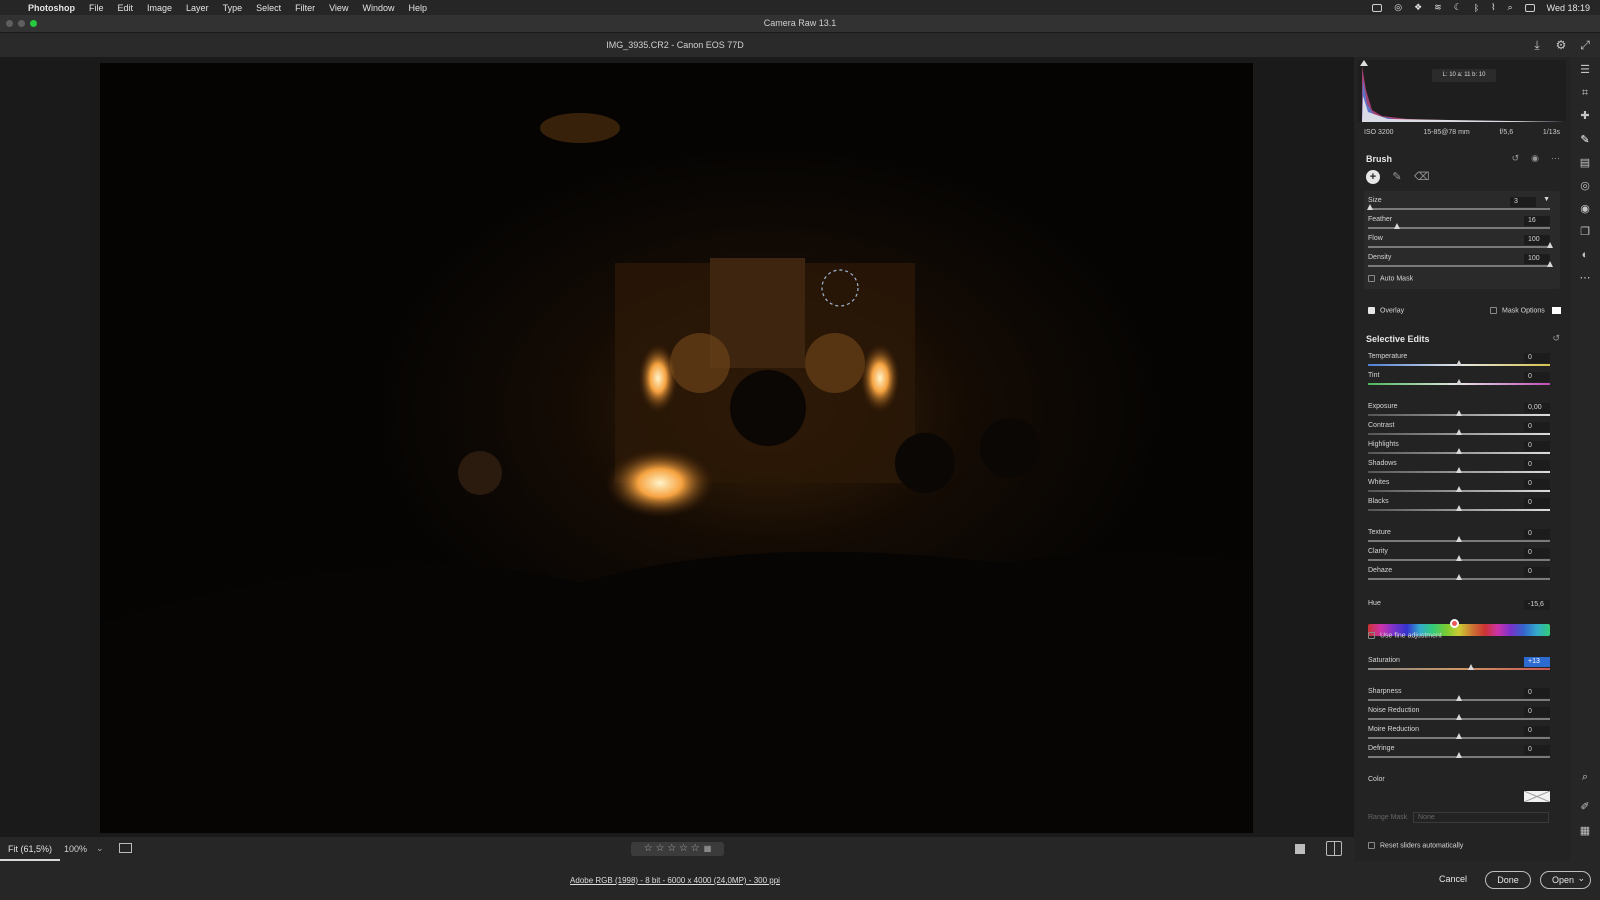  What do you see at coordinates (1371, 635) in the screenshot?
I see `fine-adjust-box` at bounding box center [1371, 635].